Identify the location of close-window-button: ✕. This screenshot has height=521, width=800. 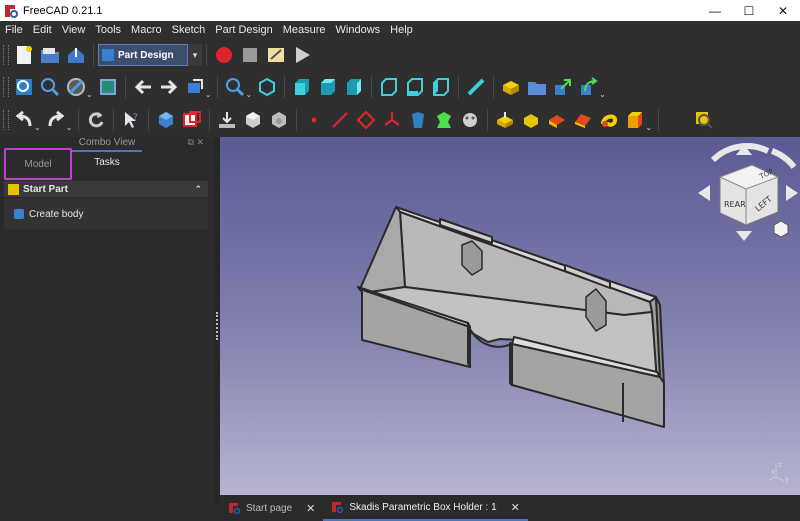
(783, 10).